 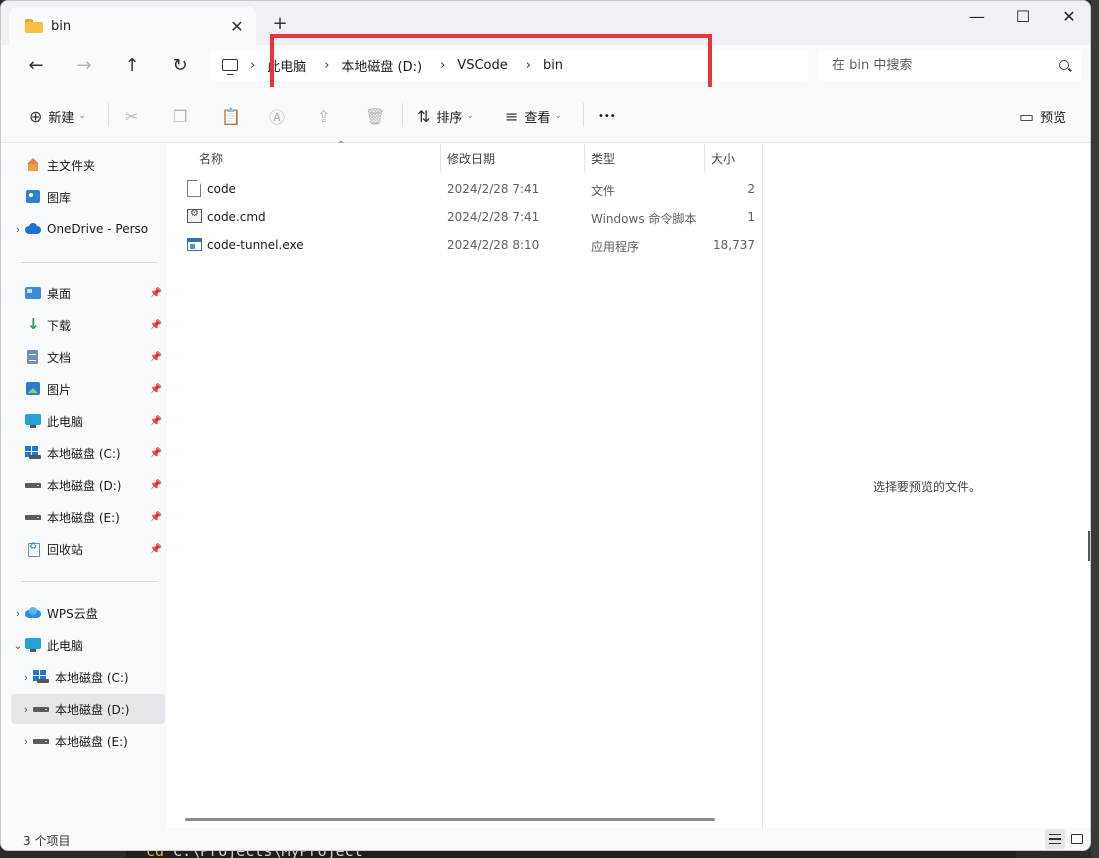 What do you see at coordinates (36, 116) in the screenshot?
I see `plus-circle-icon: ⊕` at bounding box center [36, 116].